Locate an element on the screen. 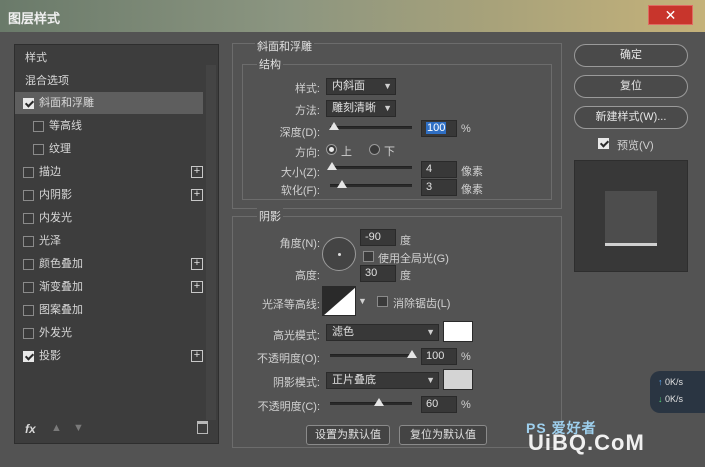 This screenshot has width=705, height=467. style-list-label: 斜面和浮雕 is located at coordinates (66, 103).